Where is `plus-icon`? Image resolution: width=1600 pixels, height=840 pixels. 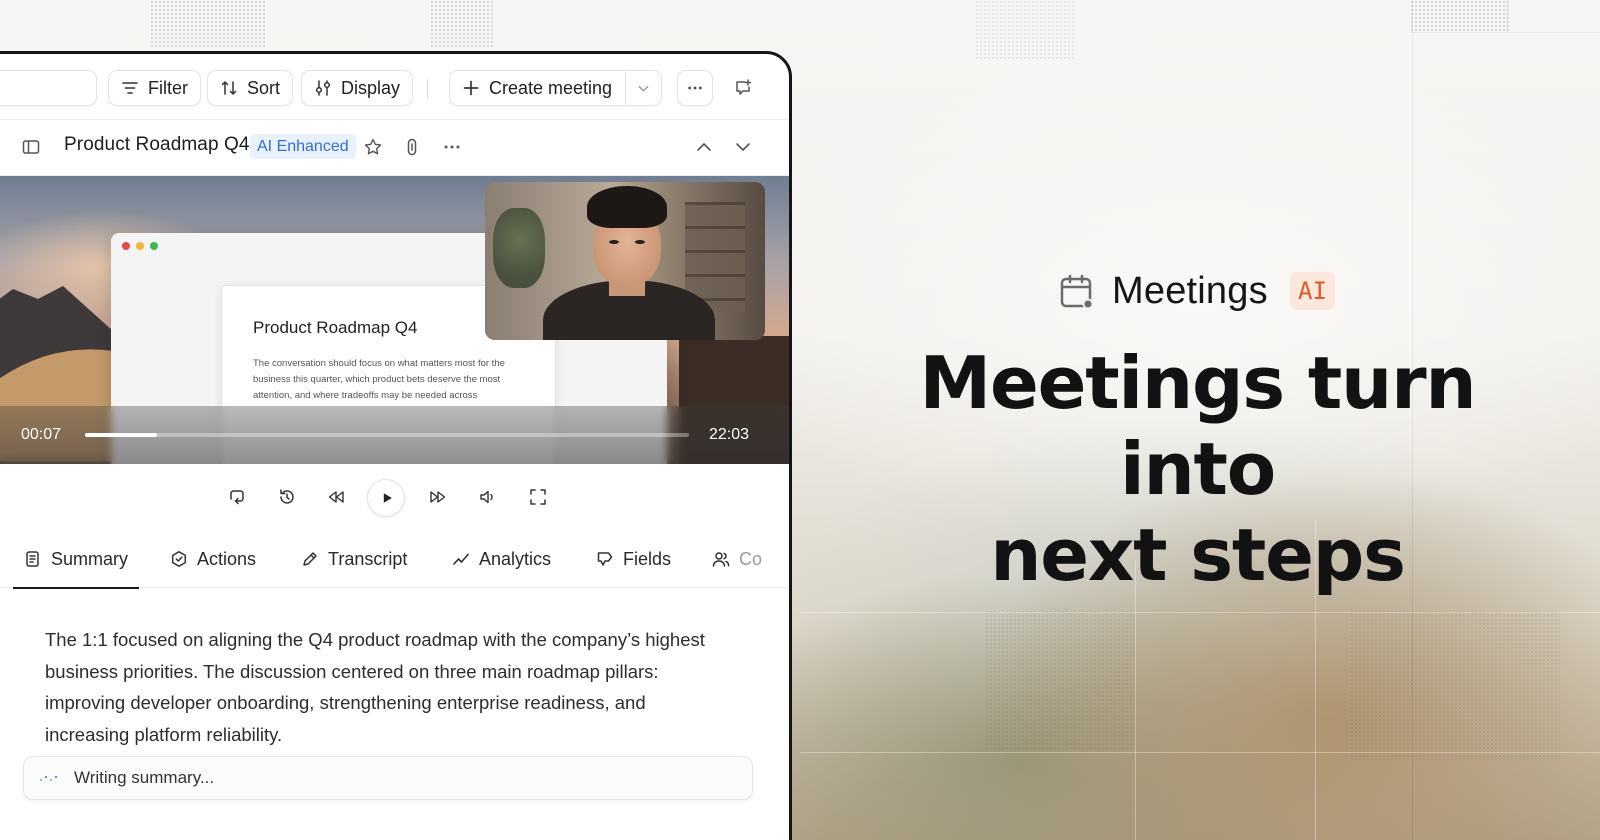 plus-icon is located at coordinates (471, 88).